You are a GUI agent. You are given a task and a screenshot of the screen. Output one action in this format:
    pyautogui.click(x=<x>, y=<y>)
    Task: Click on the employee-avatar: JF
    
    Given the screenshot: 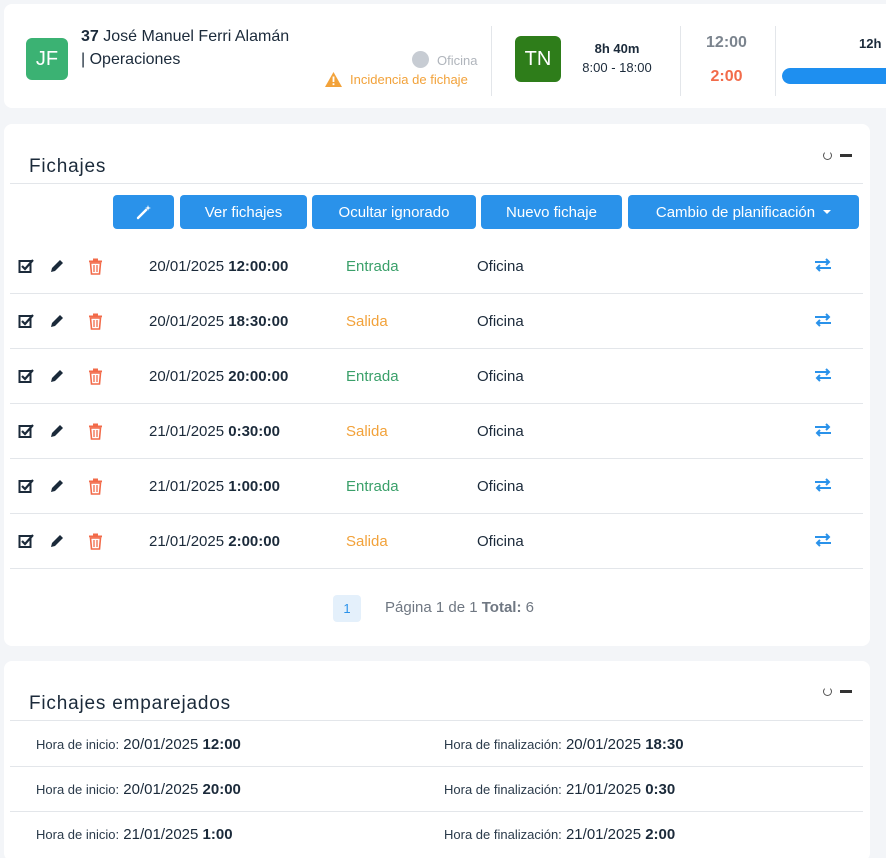 What is the action you would take?
    pyautogui.click(x=47, y=59)
    